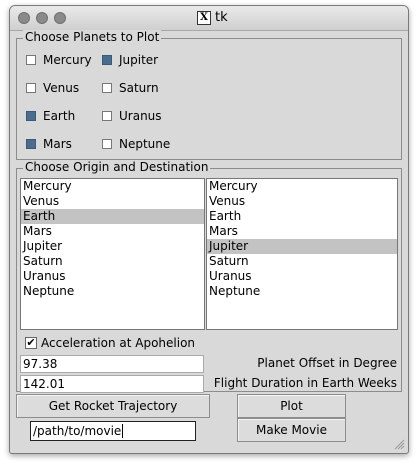  What do you see at coordinates (112, 384) in the screenshot?
I see `flight-duration-input: 142.01` at bounding box center [112, 384].